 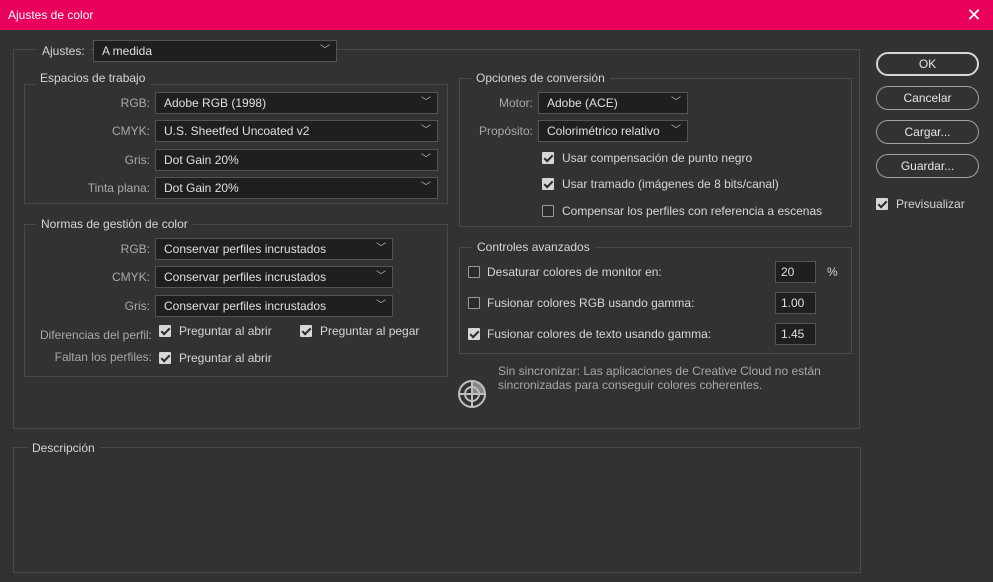 I want to click on cancel-button: Cancelar, so click(x=927, y=98).